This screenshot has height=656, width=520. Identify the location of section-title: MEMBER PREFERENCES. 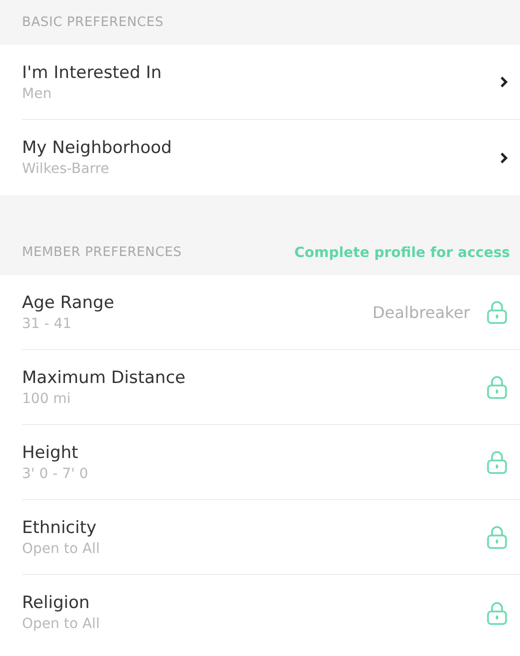
(102, 252).